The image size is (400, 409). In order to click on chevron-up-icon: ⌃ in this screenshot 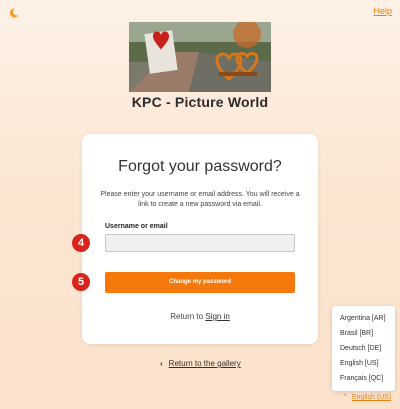, I will do `click(345, 397)`.